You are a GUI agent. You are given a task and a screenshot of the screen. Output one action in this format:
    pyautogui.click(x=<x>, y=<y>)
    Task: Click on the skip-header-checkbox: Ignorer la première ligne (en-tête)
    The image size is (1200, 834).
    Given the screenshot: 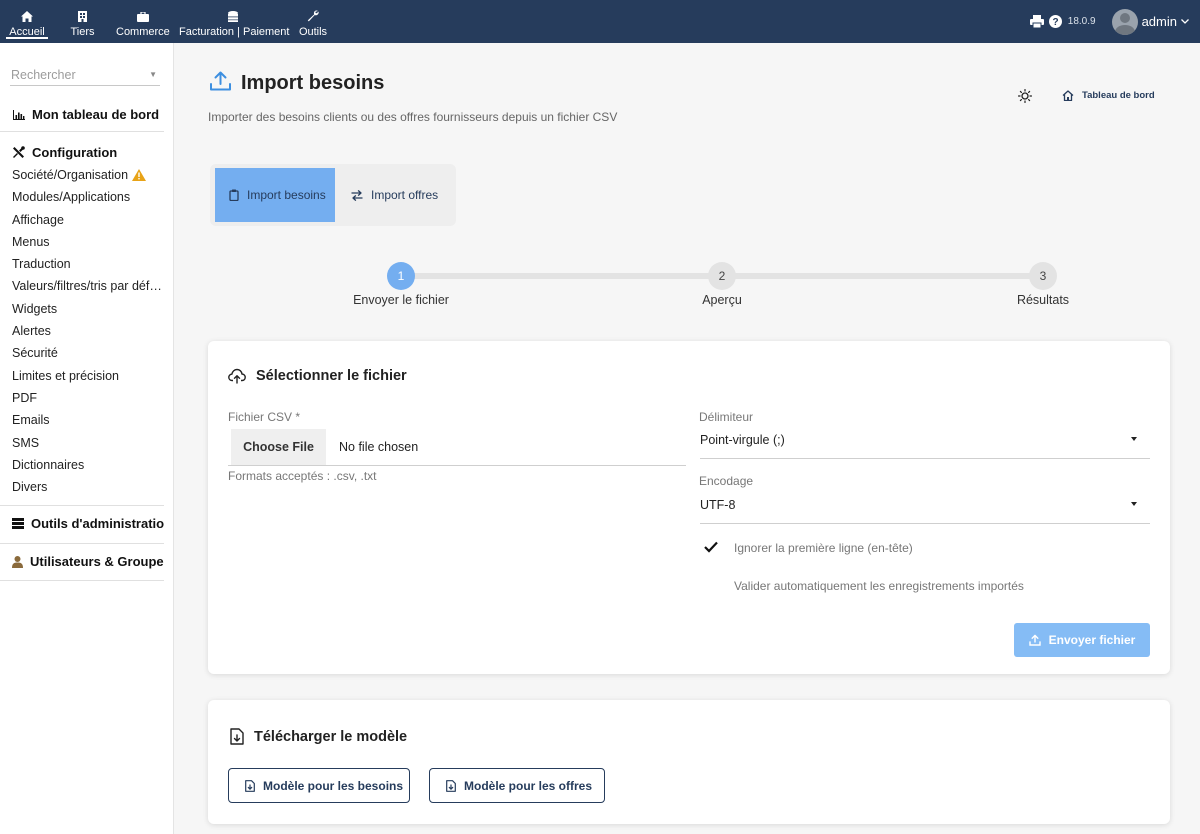 What is the action you would take?
    pyautogui.click(x=924, y=548)
    